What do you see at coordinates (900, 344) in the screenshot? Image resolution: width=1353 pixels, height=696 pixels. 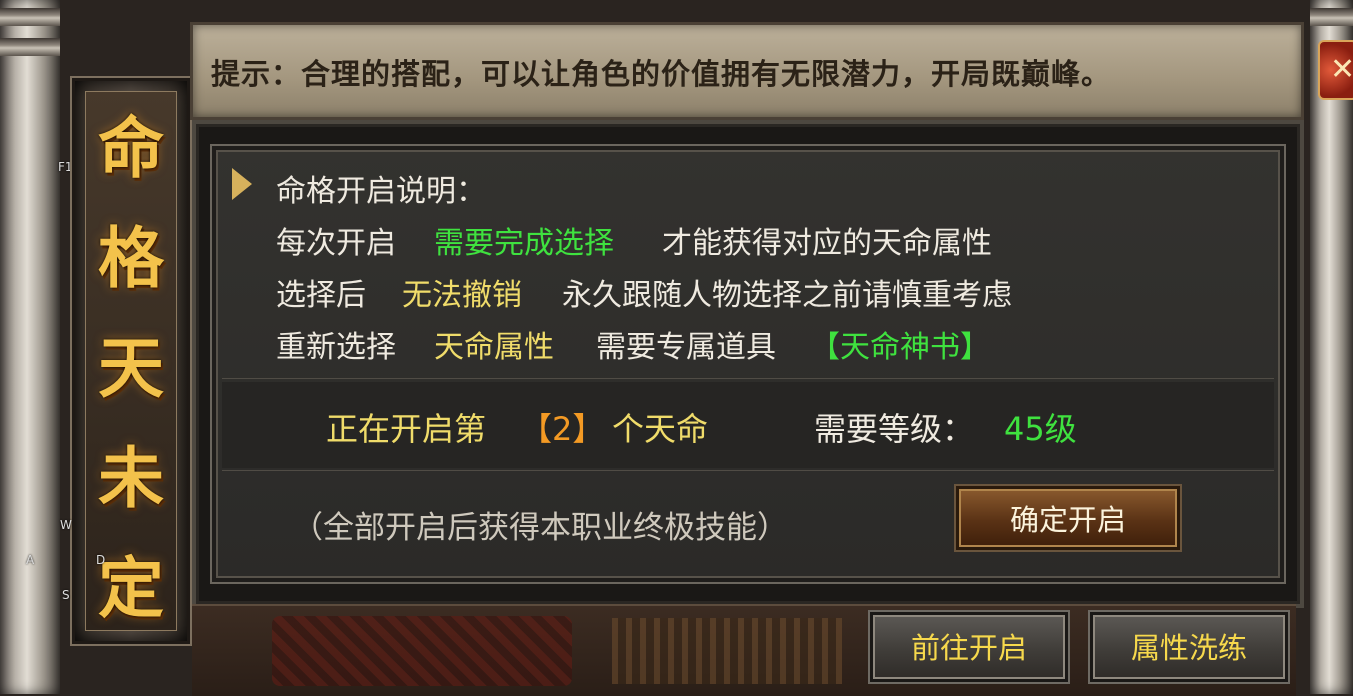 I see `item-name-link: 【天命神书】` at bounding box center [900, 344].